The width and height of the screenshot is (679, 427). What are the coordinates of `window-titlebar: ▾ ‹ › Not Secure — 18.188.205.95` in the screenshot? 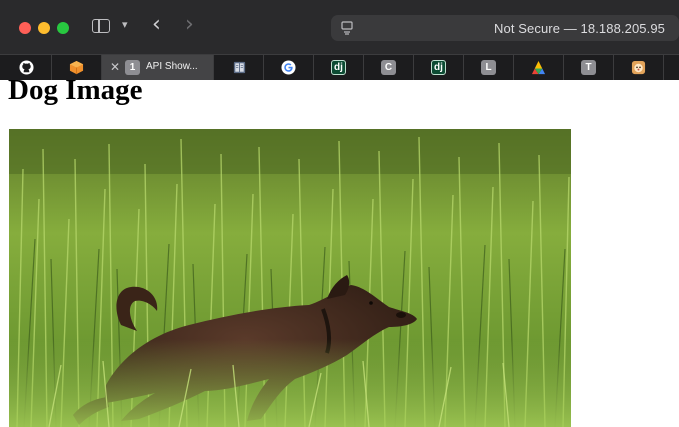 It's located at (339, 27).